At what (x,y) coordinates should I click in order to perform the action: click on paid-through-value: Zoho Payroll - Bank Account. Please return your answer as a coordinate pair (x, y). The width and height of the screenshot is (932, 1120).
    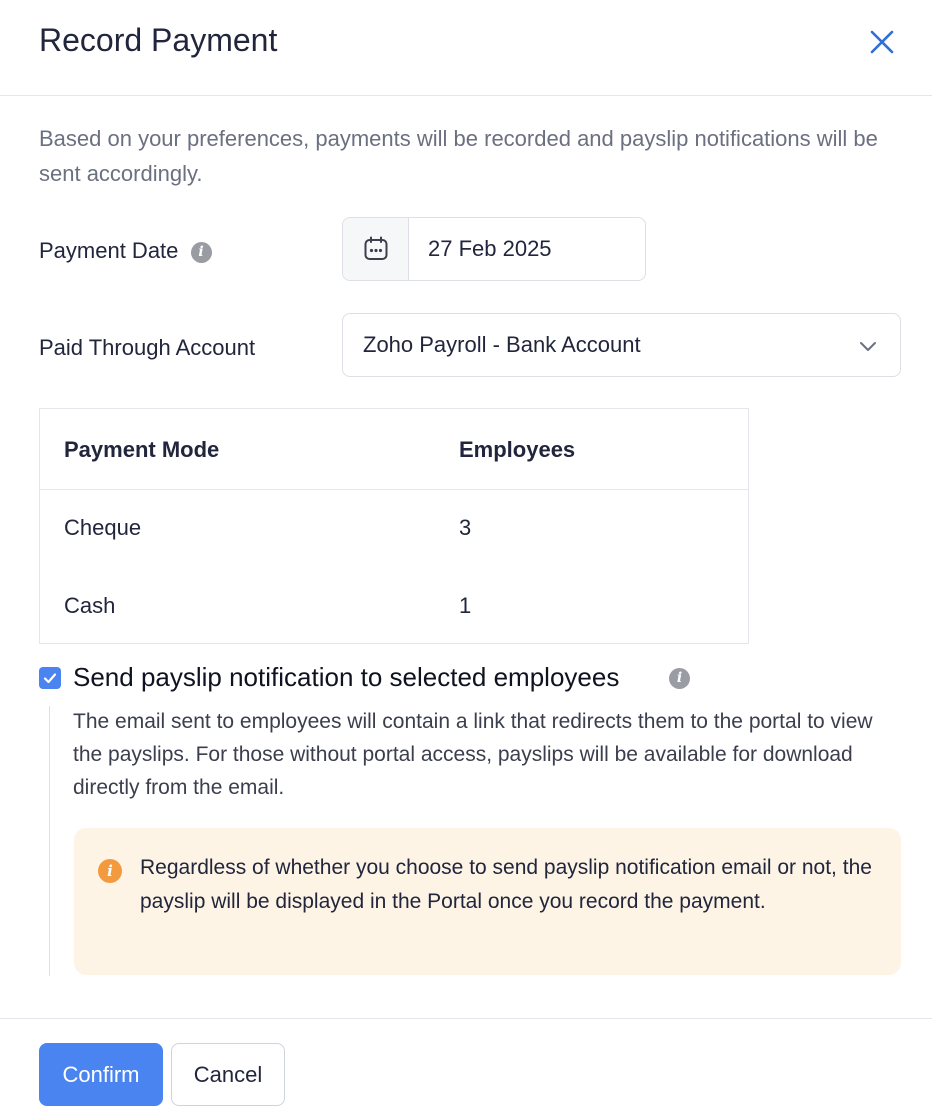
    Looking at the image, I should click on (502, 344).